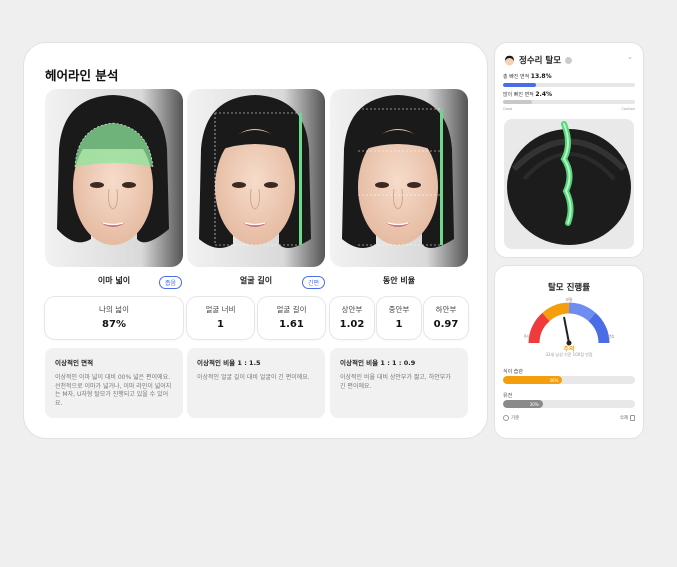 This screenshot has height=567, width=677. Describe the element at coordinates (171, 282) in the screenshot. I see `forehead-badge: 좁음` at that location.